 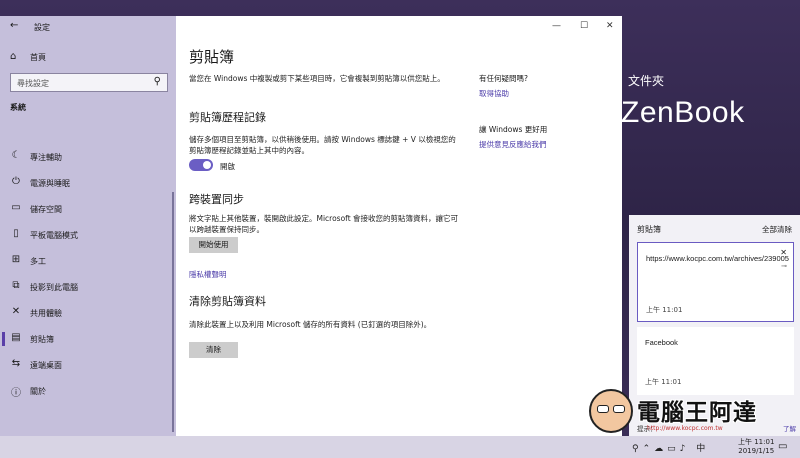 I want to click on taskbar: ⚲⌃☁▭♪ 中 上午 11:01 2019/1/15 ▭, so click(x=400, y=447).